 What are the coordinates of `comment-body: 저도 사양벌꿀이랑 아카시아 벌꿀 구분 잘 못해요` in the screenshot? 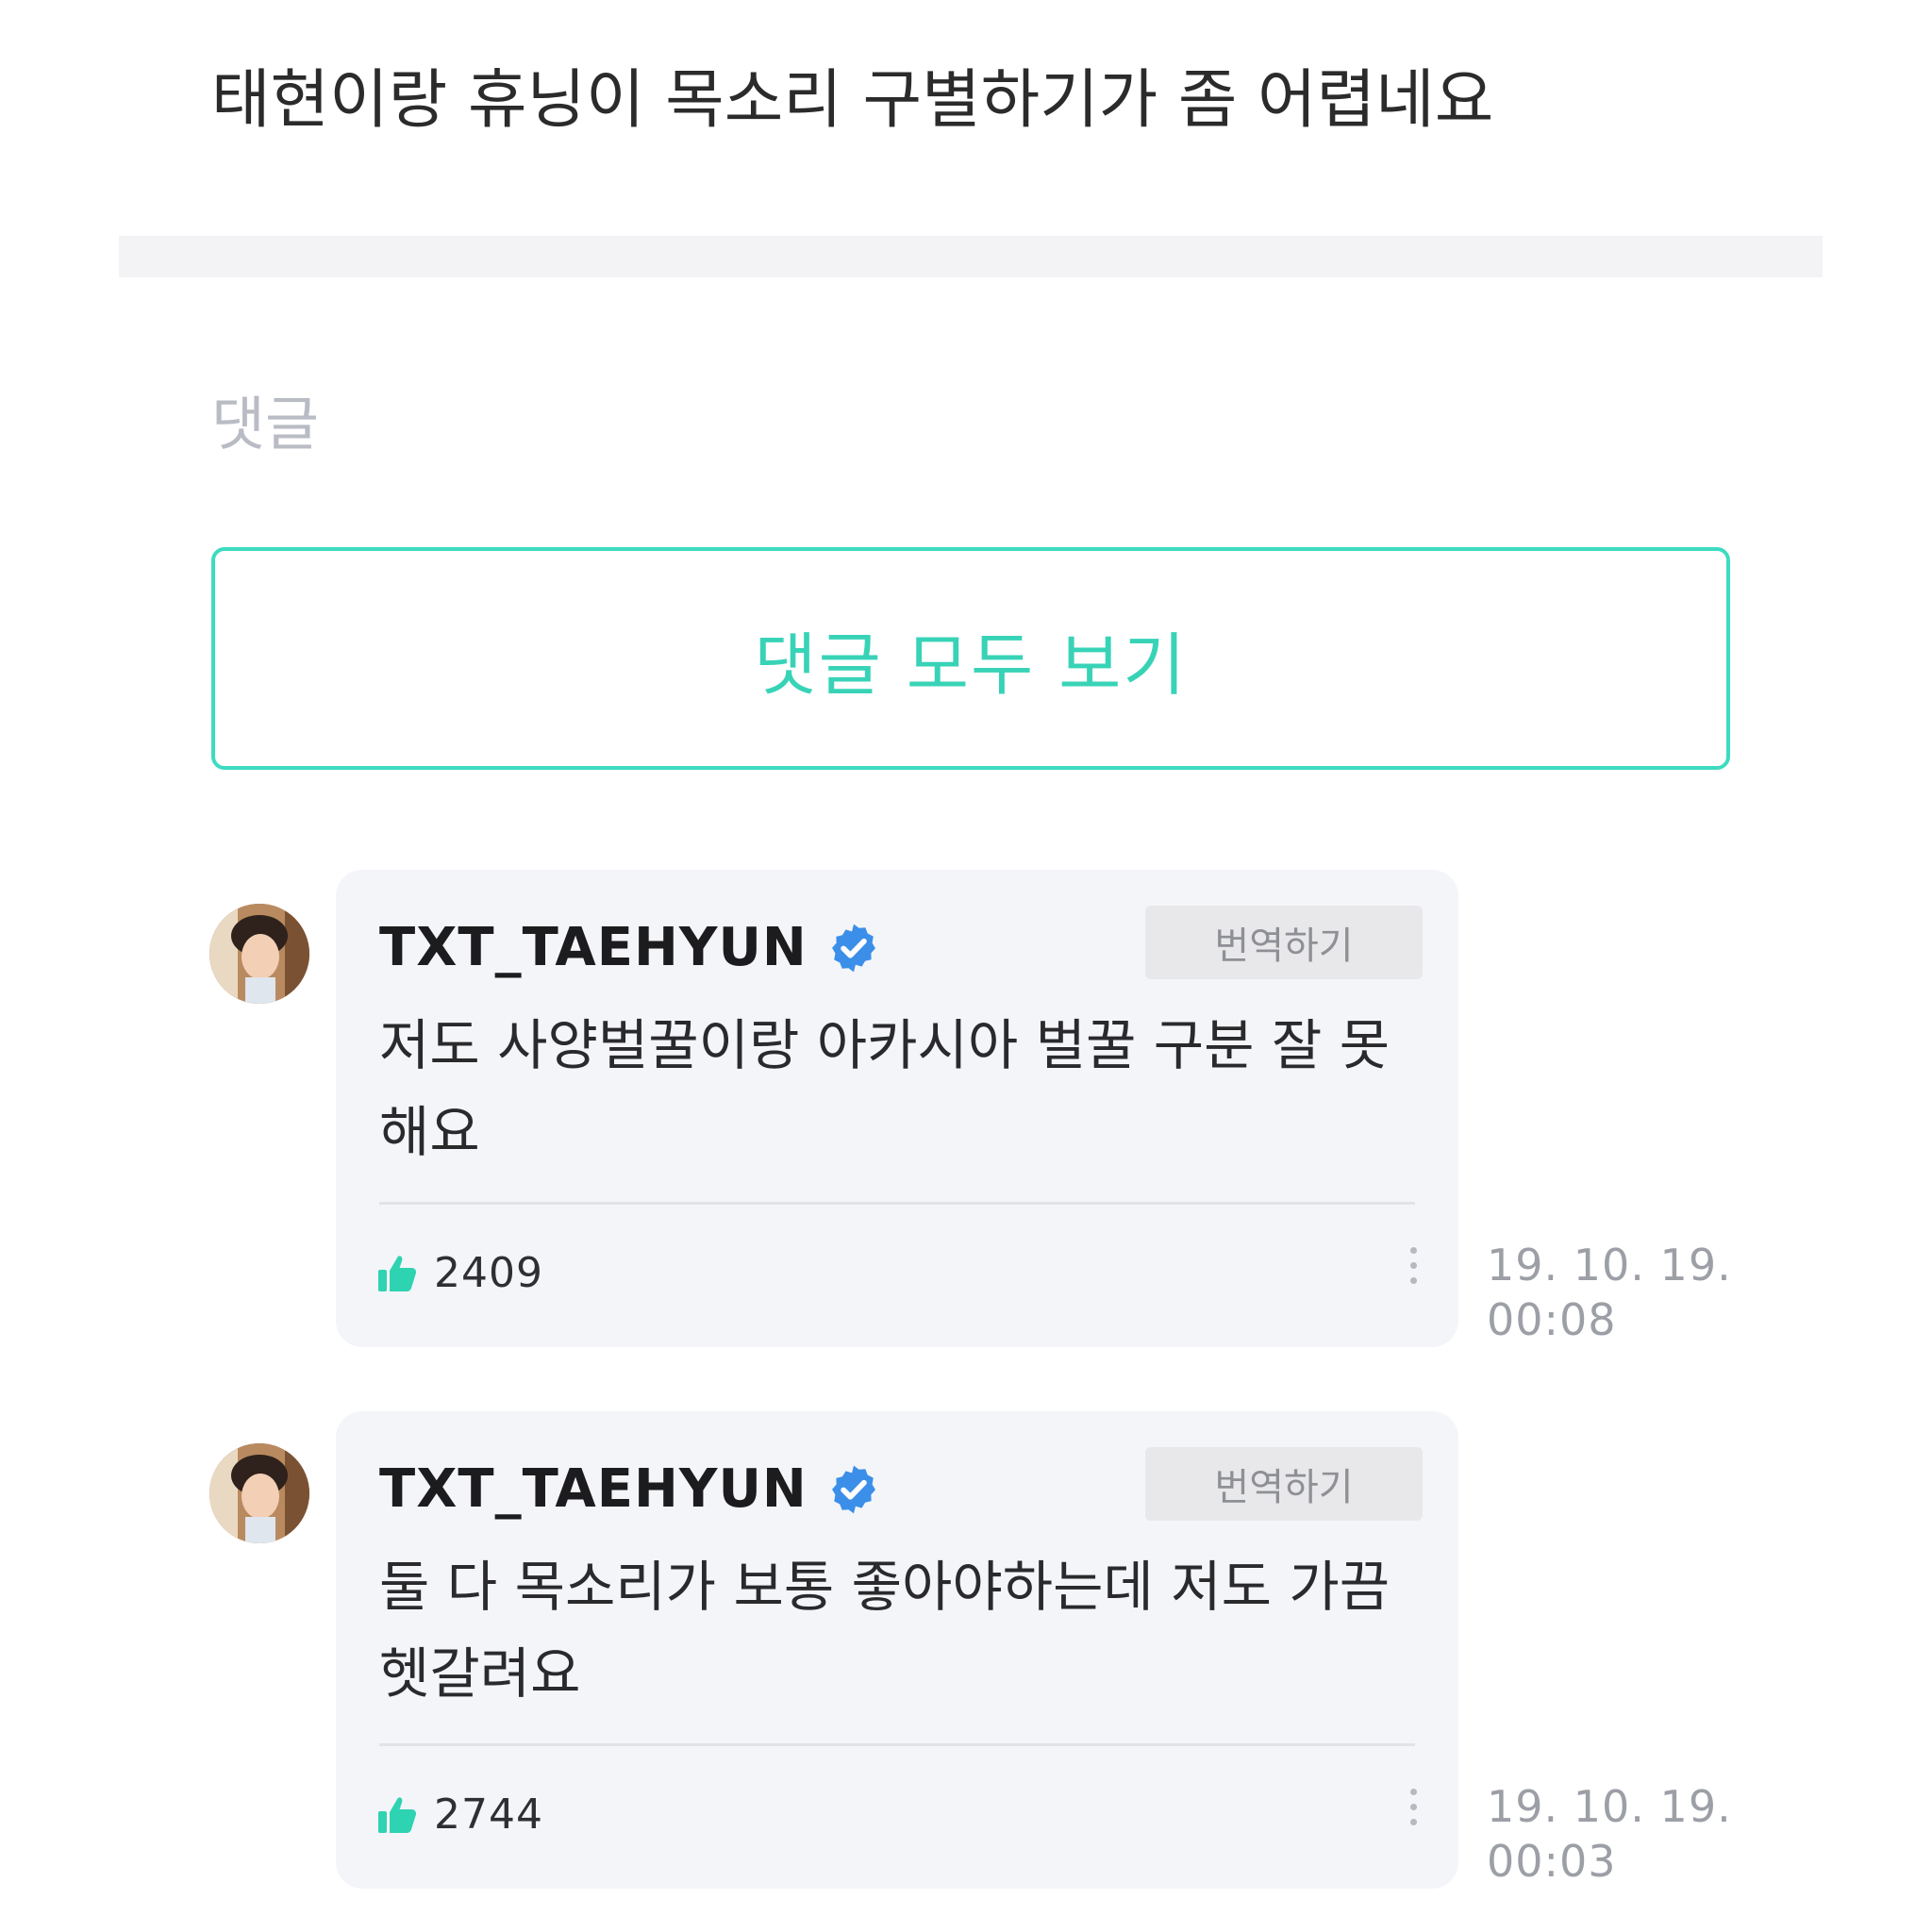 It's located at (885, 1089).